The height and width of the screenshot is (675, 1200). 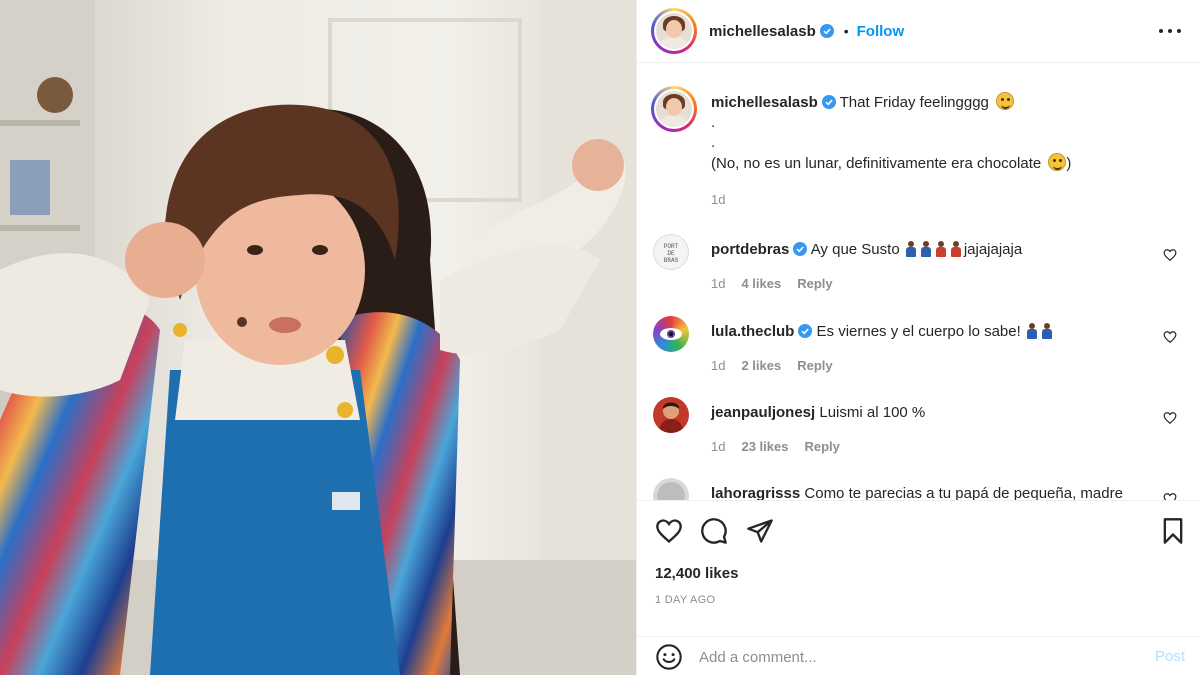 What do you see at coordinates (1005, 101) in the screenshot?
I see `winking-tongue-emoji-icon` at bounding box center [1005, 101].